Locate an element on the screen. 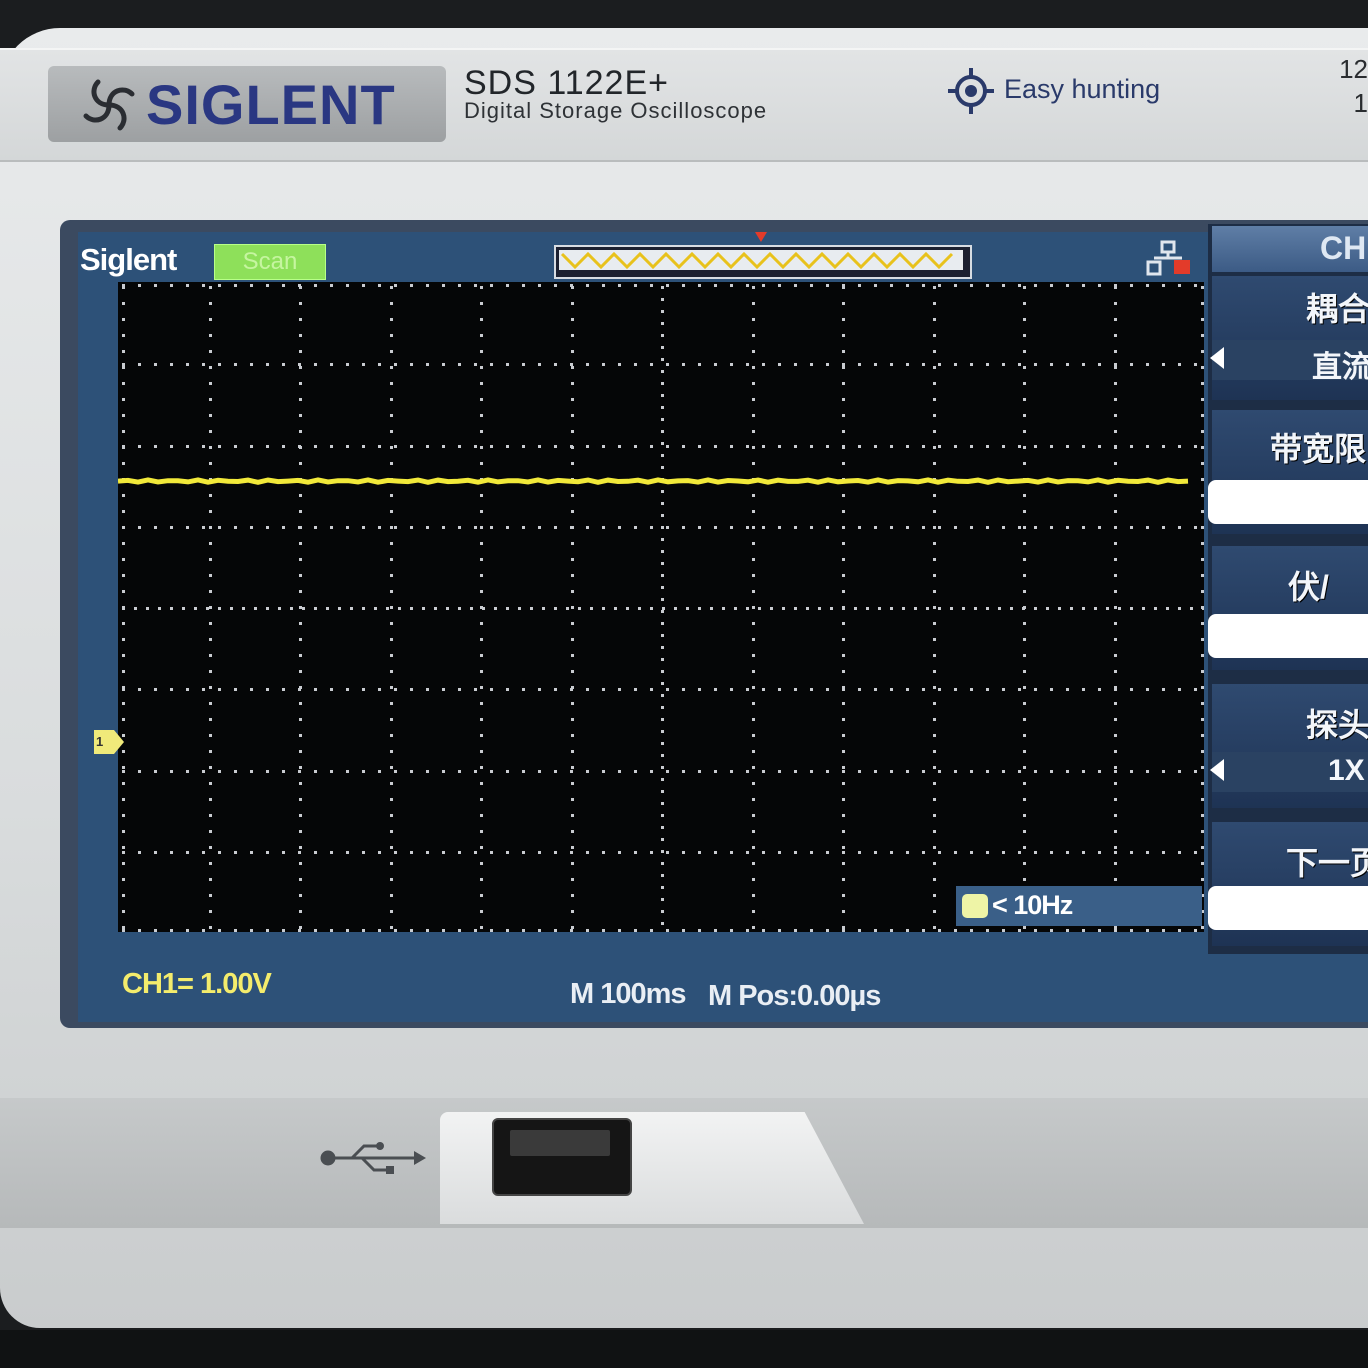  usb-port-contact is located at coordinates (560, 1143).